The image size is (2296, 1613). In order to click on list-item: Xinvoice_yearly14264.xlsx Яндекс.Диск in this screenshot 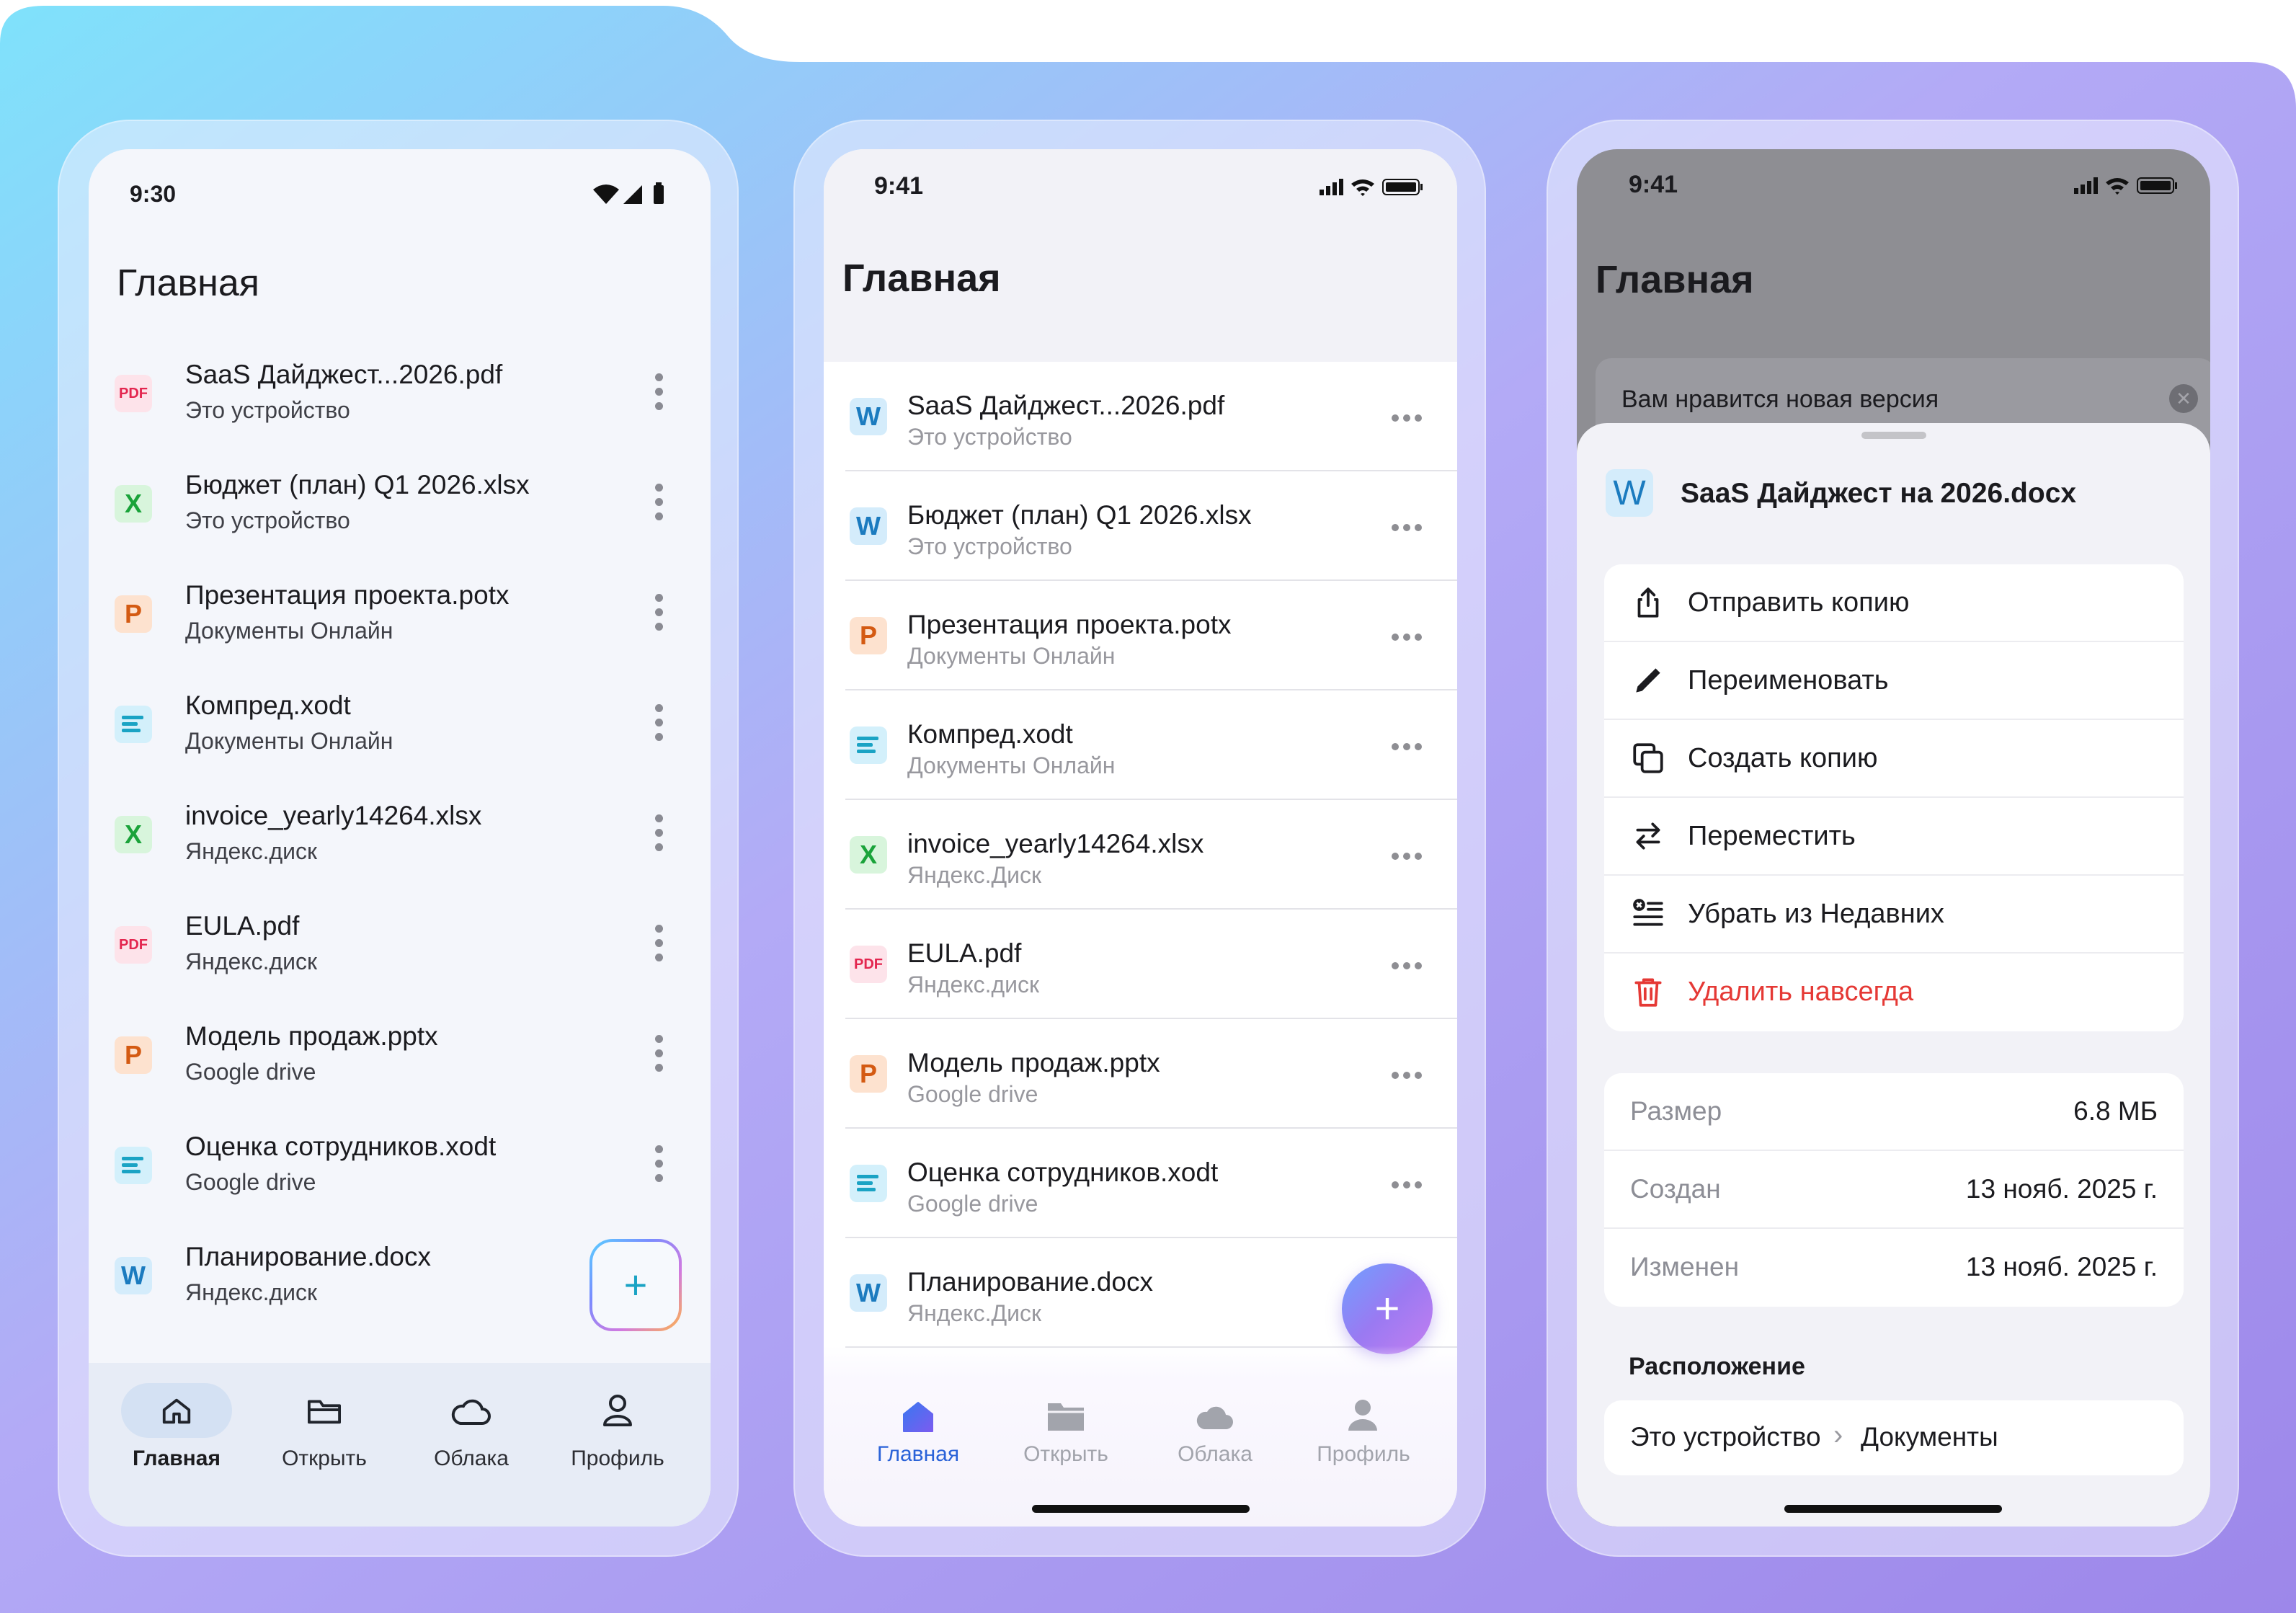, I will do `click(1140, 855)`.